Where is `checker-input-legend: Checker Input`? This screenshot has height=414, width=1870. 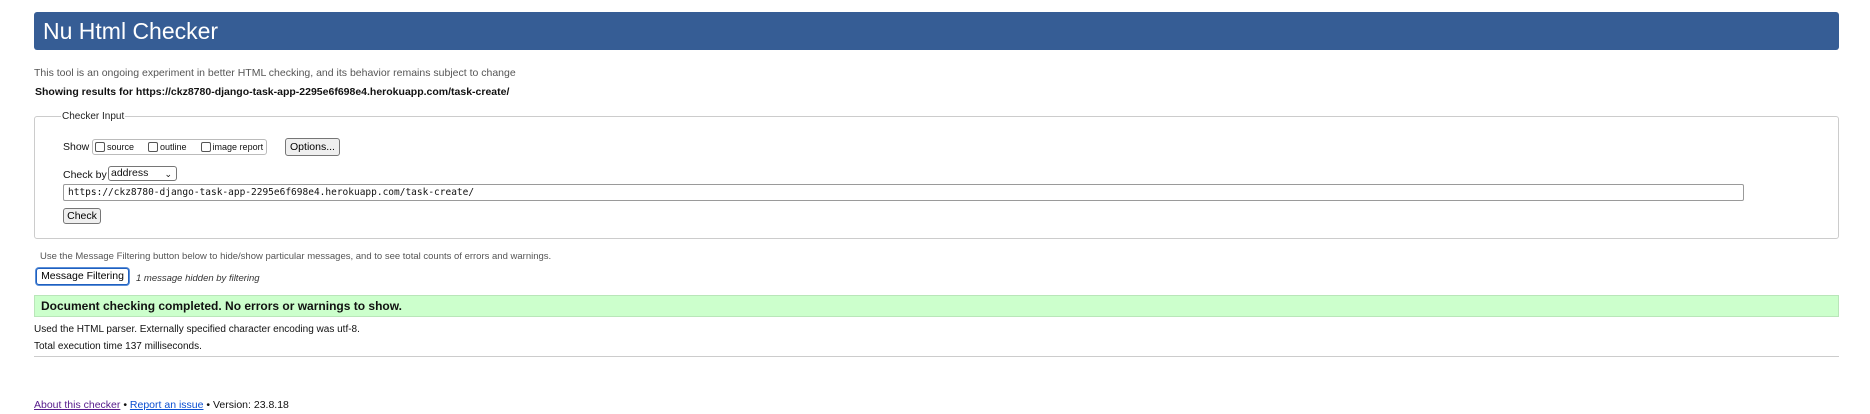
checker-input-legend: Checker Input is located at coordinates (93, 116).